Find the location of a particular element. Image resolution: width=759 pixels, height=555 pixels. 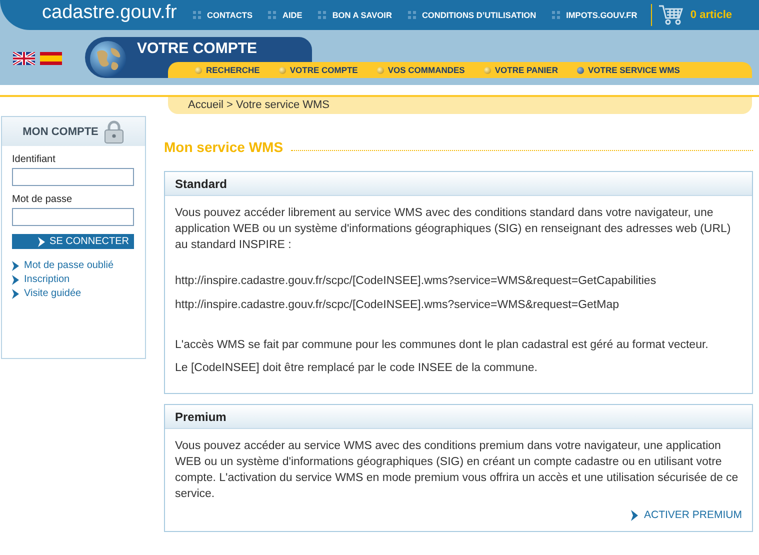

panel-title: Standard is located at coordinates (201, 183).